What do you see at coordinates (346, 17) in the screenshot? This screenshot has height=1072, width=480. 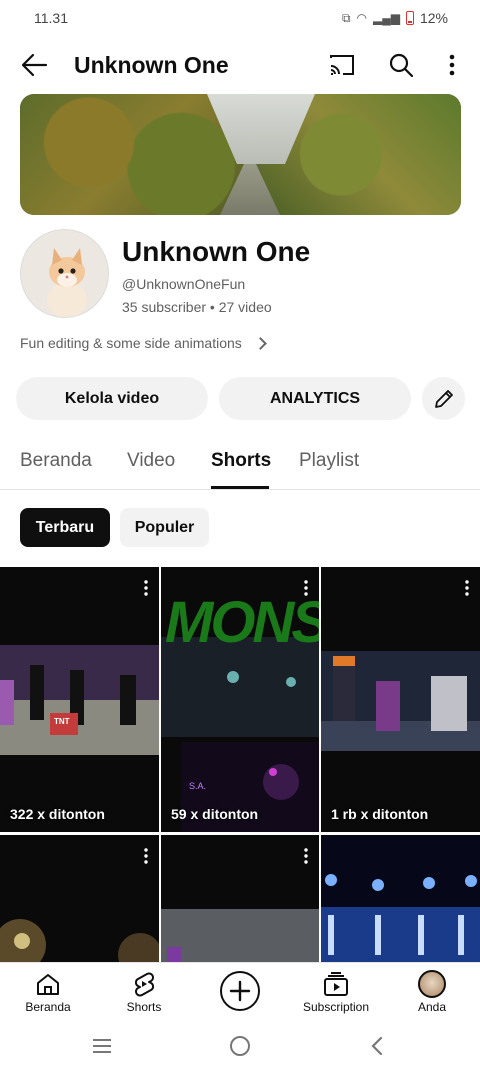 I see `vibrate-icon: ⧉` at bounding box center [346, 17].